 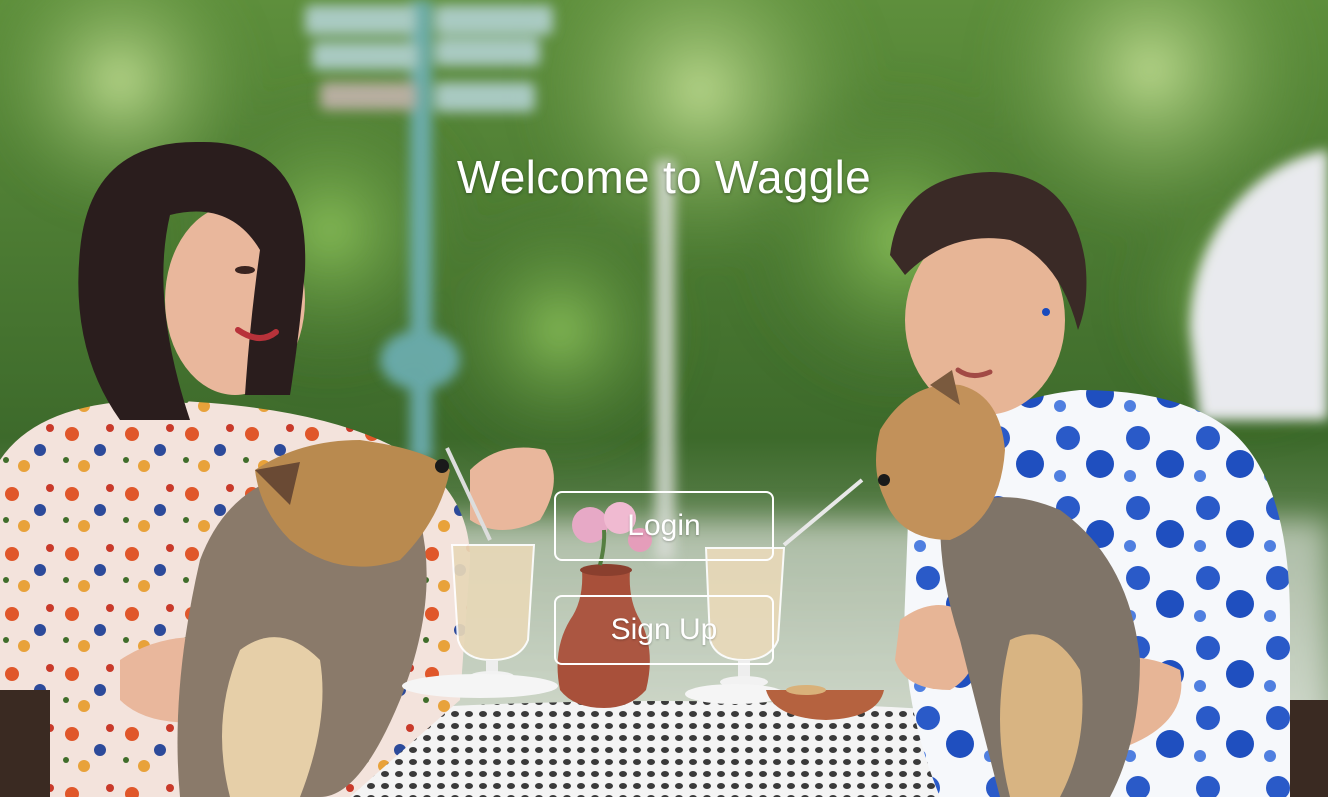 What do you see at coordinates (664, 526) in the screenshot?
I see `login-button: Login` at bounding box center [664, 526].